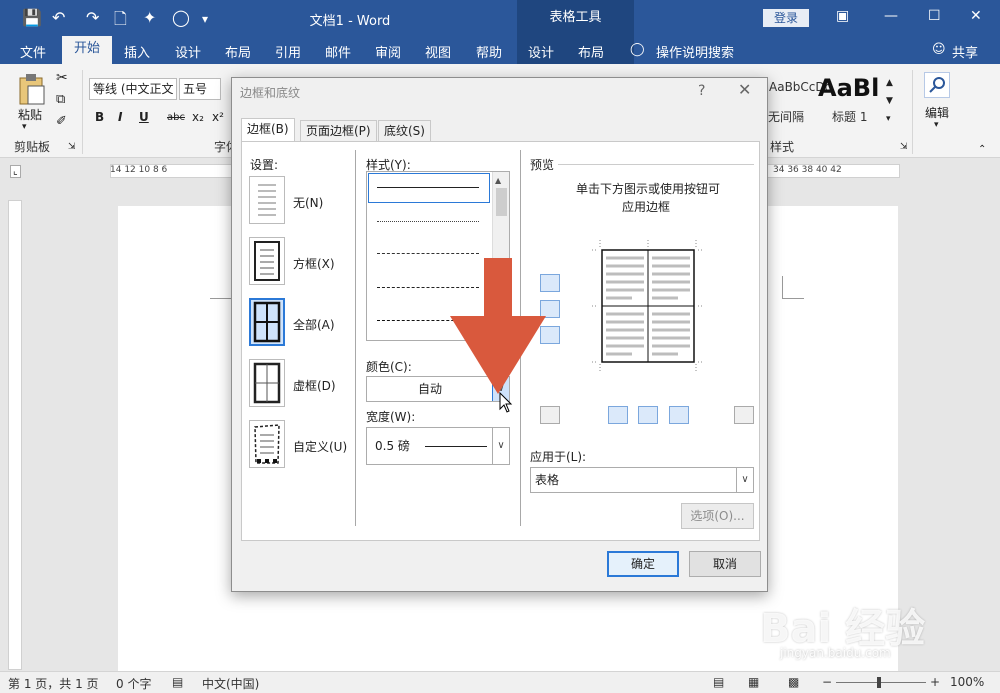  I want to click on underline-button: U, so click(144, 117).